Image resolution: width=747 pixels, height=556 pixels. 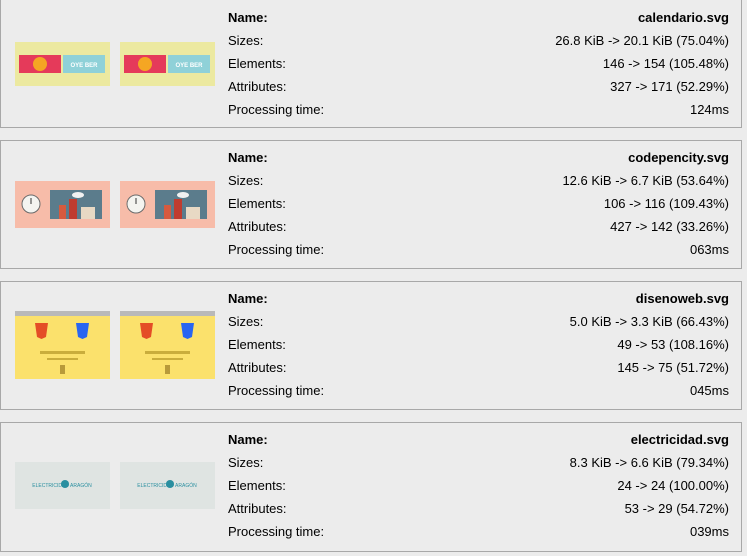 I want to click on original-thumbnail: ELECTRICIDAD ARAGÓN, so click(x=62, y=485).